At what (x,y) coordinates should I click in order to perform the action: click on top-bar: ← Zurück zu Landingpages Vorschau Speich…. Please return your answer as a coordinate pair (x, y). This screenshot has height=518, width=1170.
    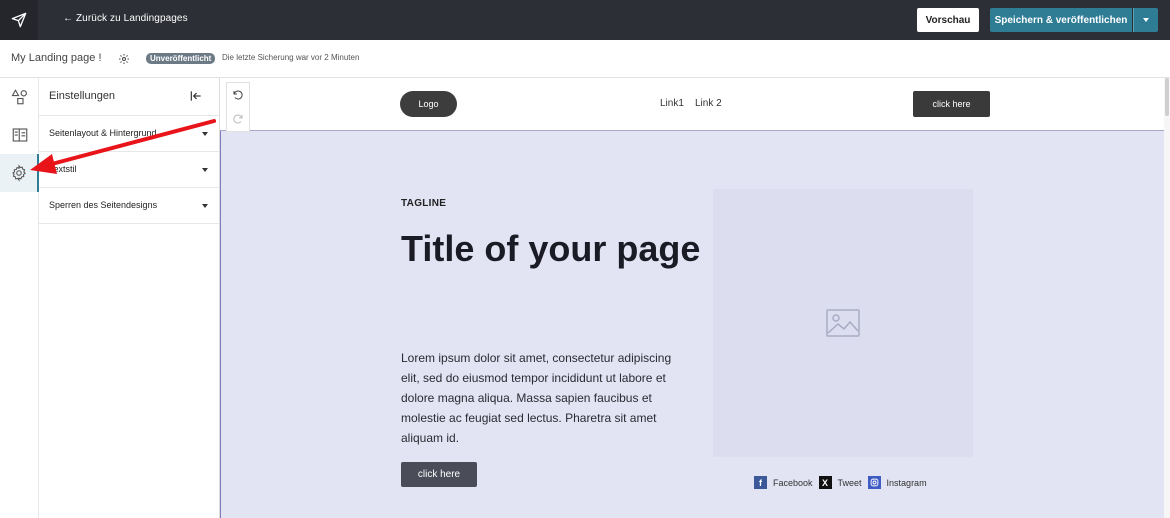
    Looking at the image, I should click on (585, 20).